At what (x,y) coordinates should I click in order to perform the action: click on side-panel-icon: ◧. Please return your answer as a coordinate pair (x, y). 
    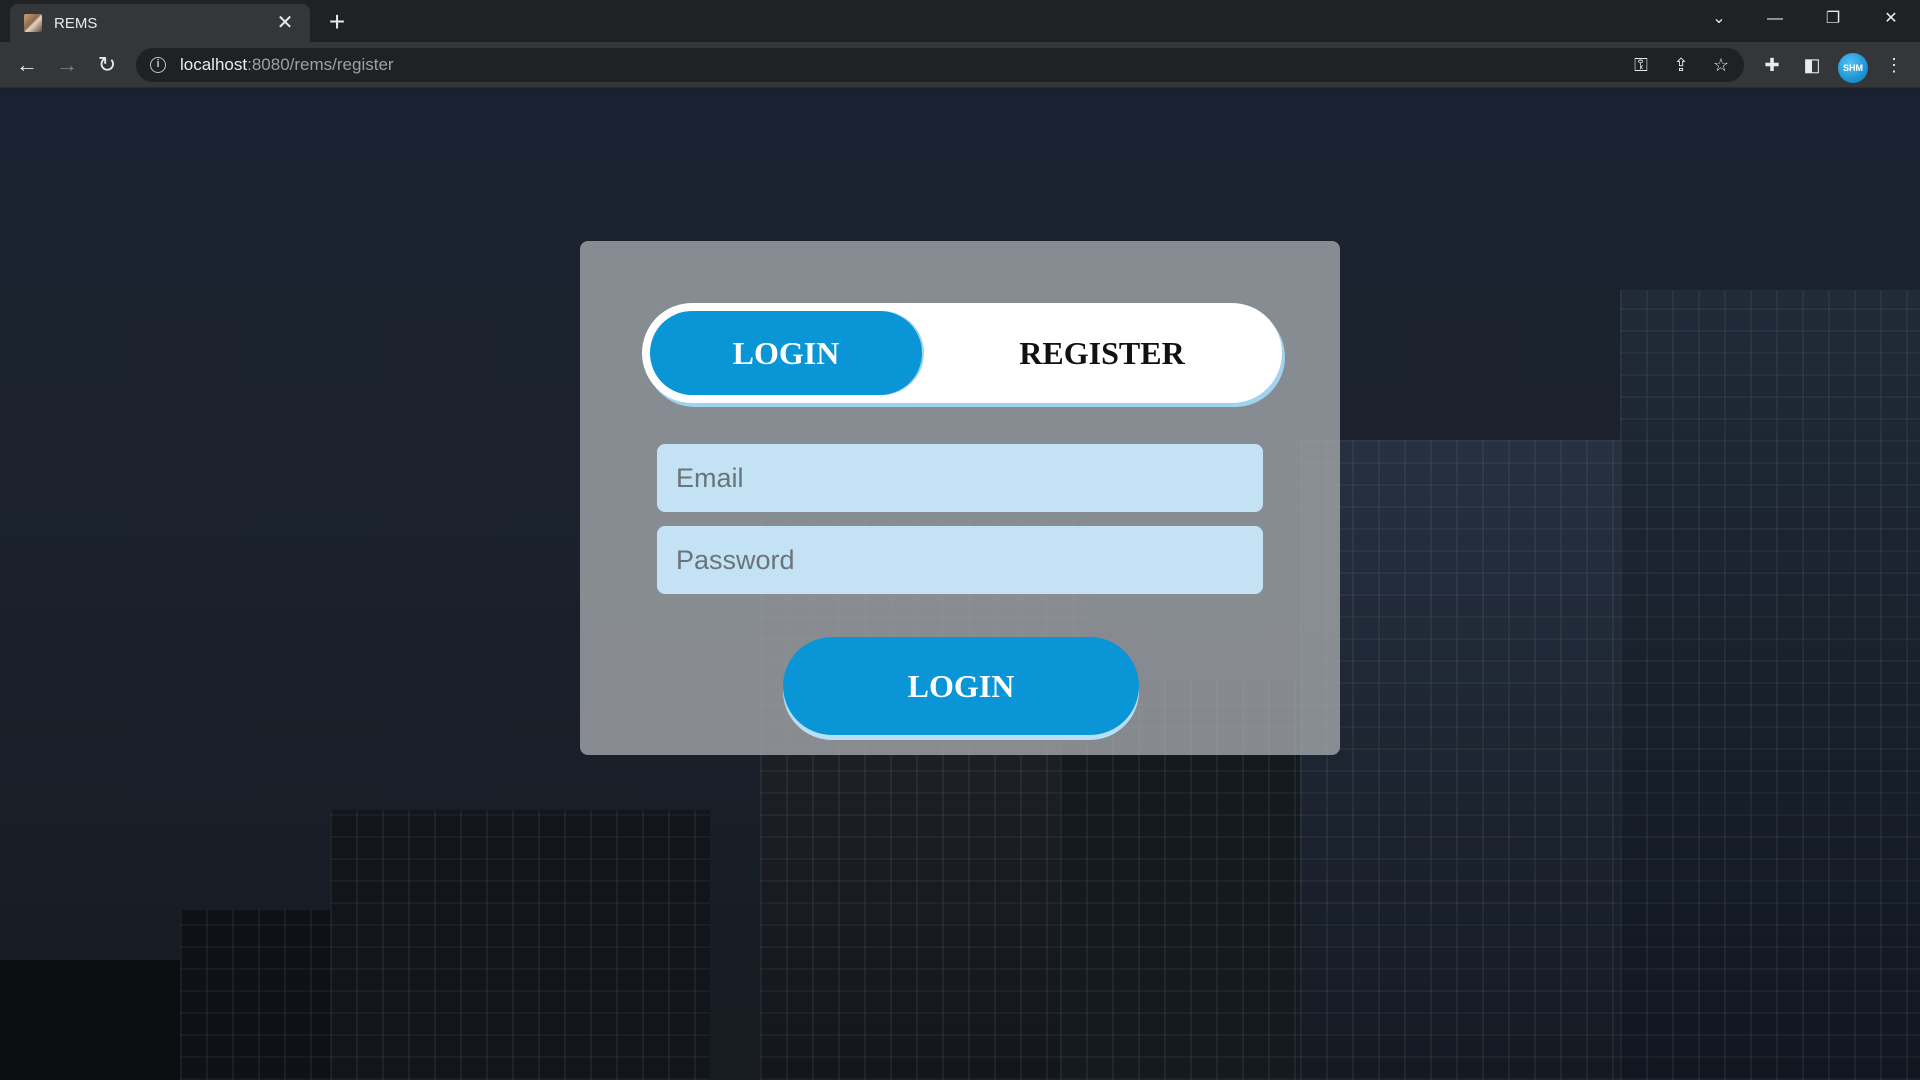
    Looking at the image, I should click on (1812, 65).